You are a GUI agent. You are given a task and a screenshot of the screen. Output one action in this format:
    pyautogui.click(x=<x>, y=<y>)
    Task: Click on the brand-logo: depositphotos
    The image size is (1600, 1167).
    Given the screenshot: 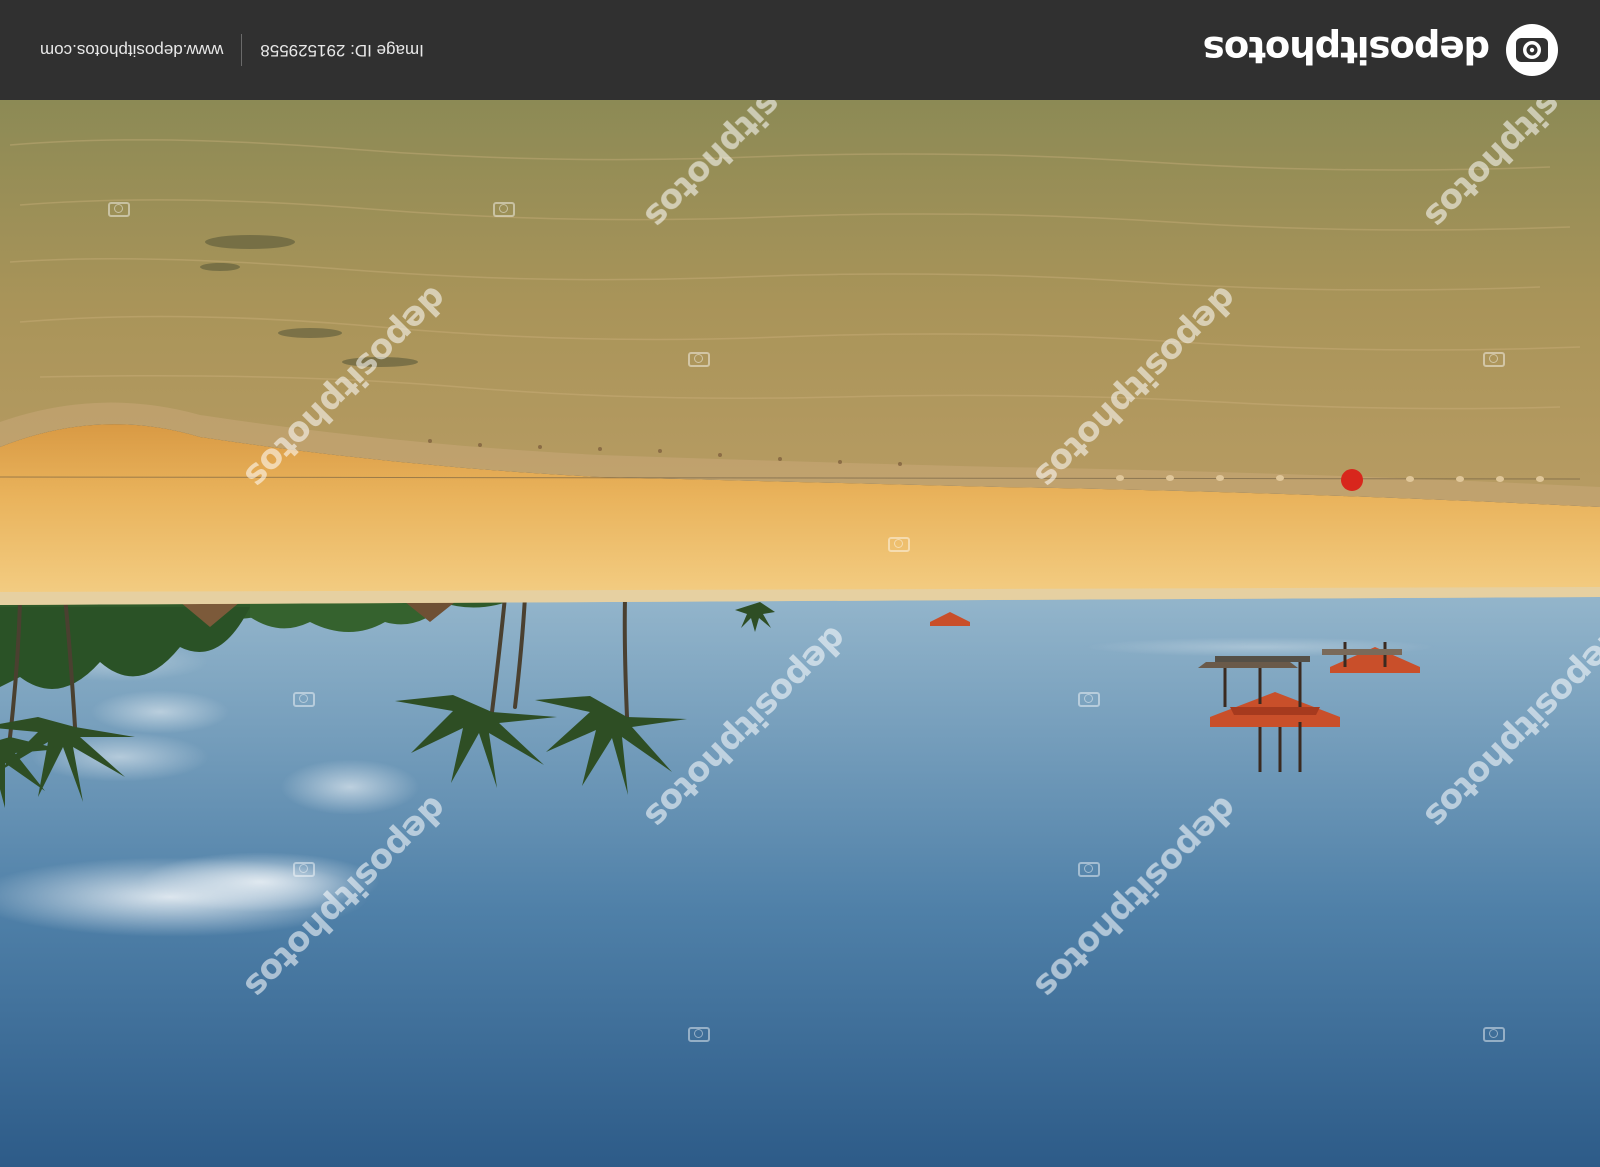 What is the action you would take?
    pyautogui.click(x=1382, y=50)
    